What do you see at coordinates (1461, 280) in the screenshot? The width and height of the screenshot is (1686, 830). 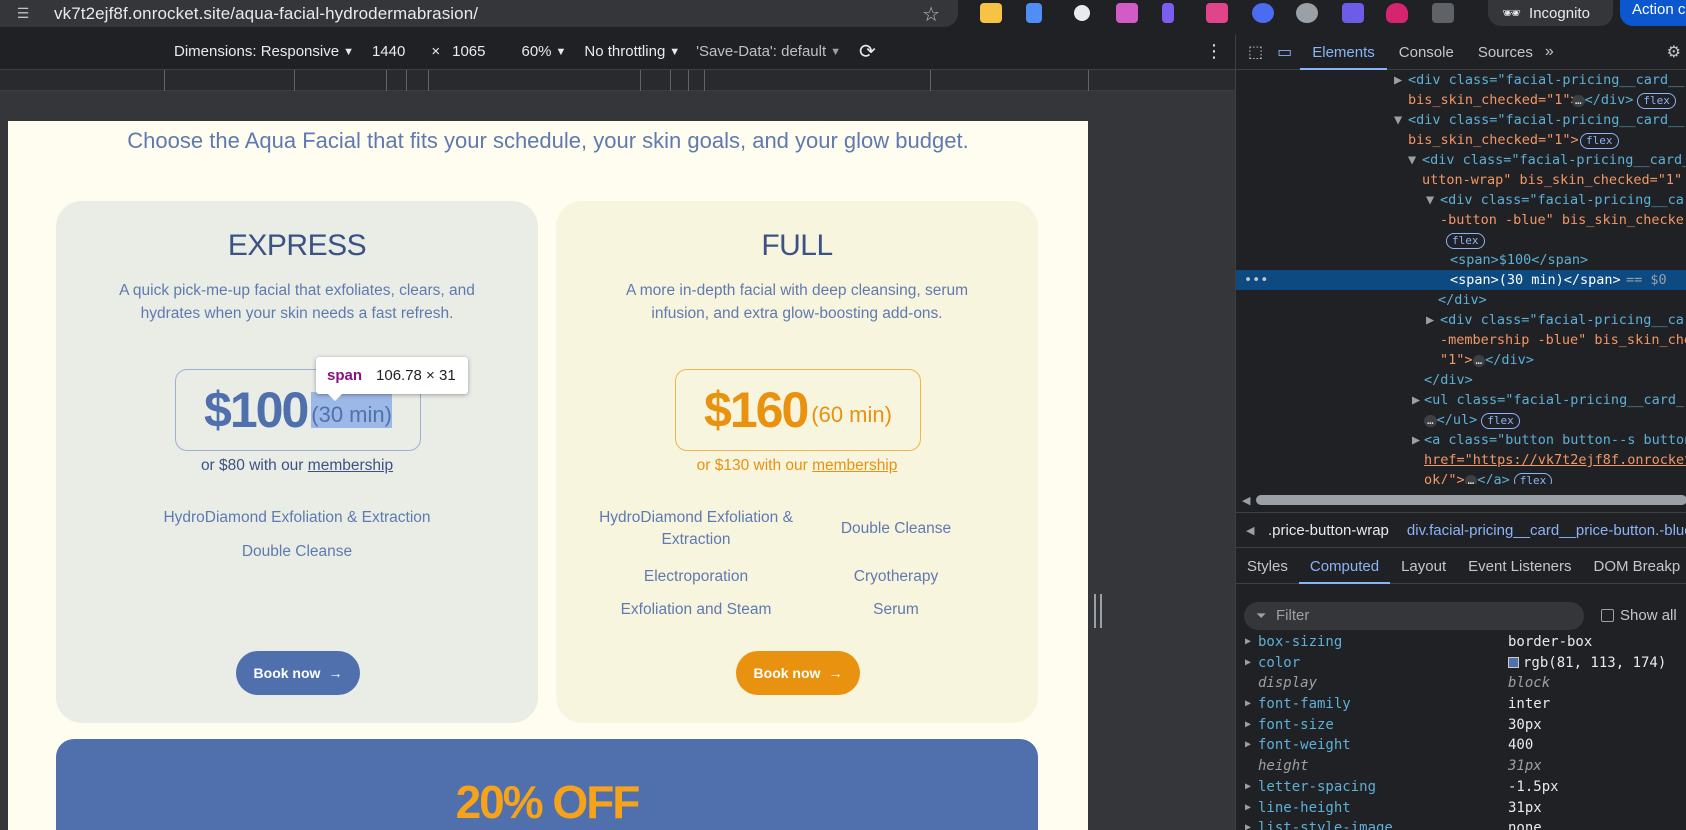 I see `dom-node-selected: ••• <span>(30 min)</span> == $0` at bounding box center [1461, 280].